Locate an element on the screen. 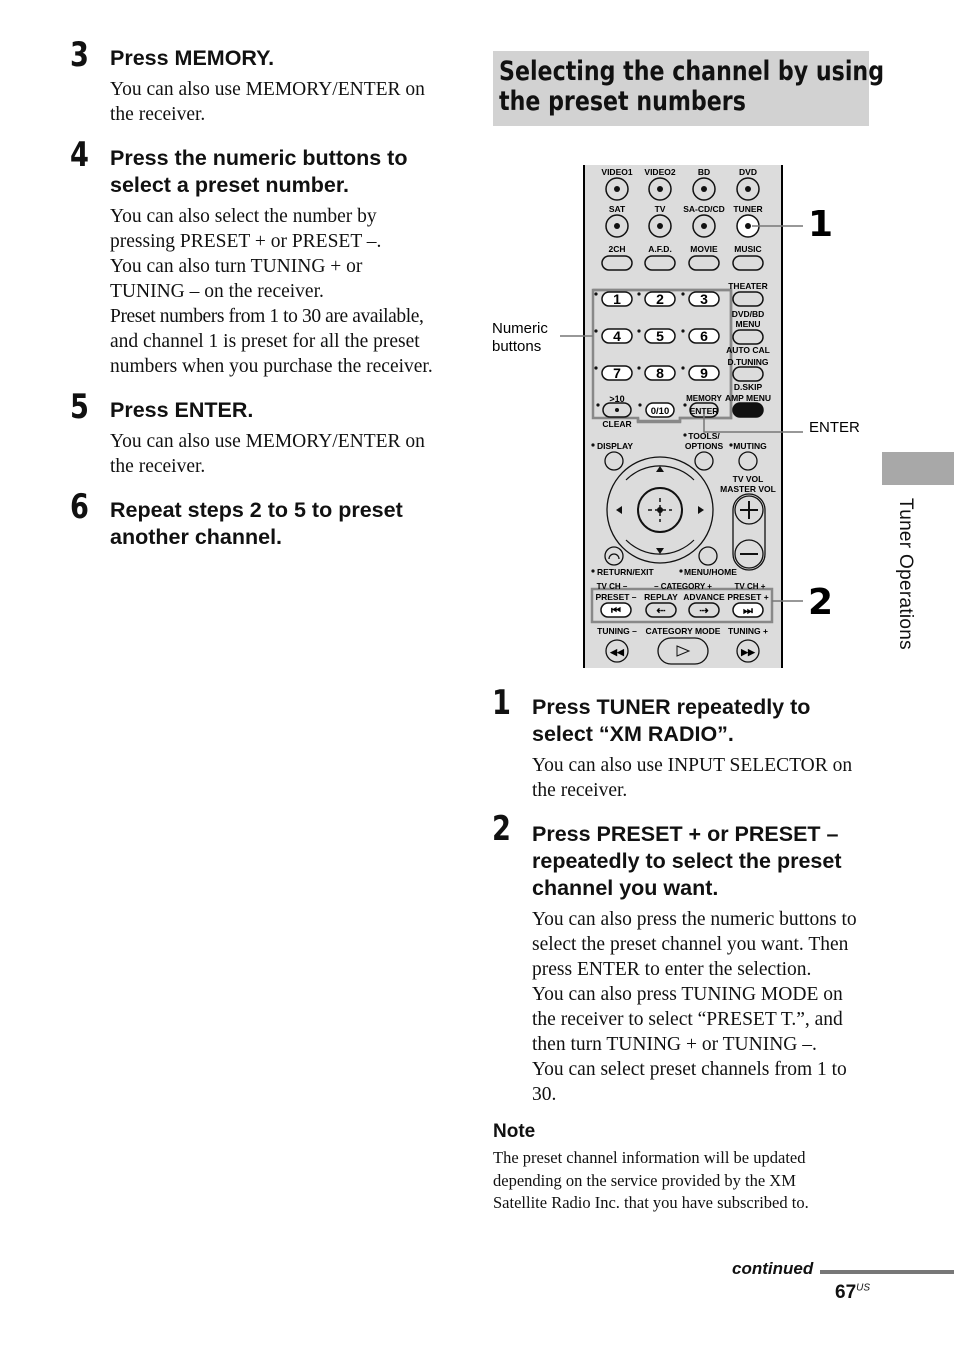  remote-label-dskip: D.SKIP is located at coordinates (748, 387).